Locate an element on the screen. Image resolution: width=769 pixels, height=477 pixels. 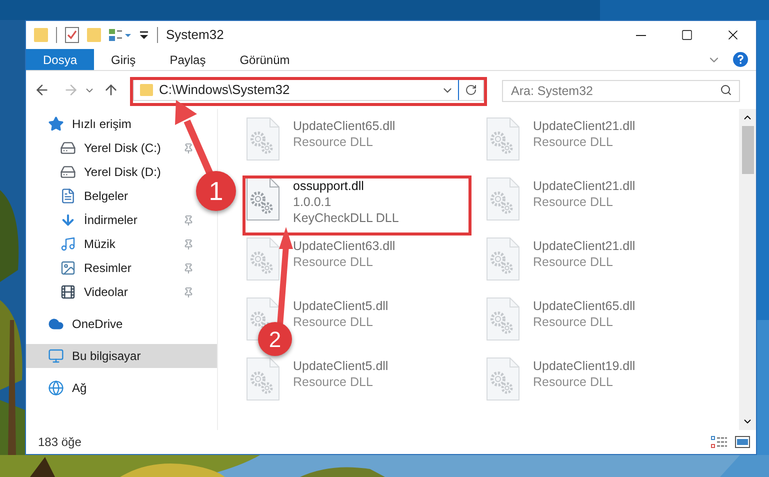
ribbon-tab: Paylaş is located at coordinates (187, 59).